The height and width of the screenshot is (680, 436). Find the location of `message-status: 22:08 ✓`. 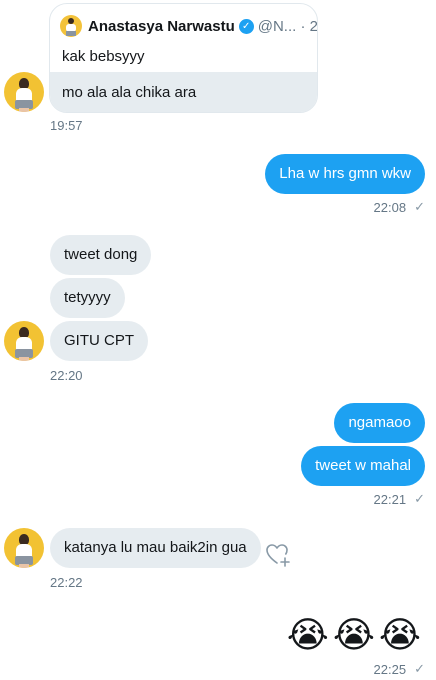

message-status: 22:08 ✓ is located at coordinates (399, 207).